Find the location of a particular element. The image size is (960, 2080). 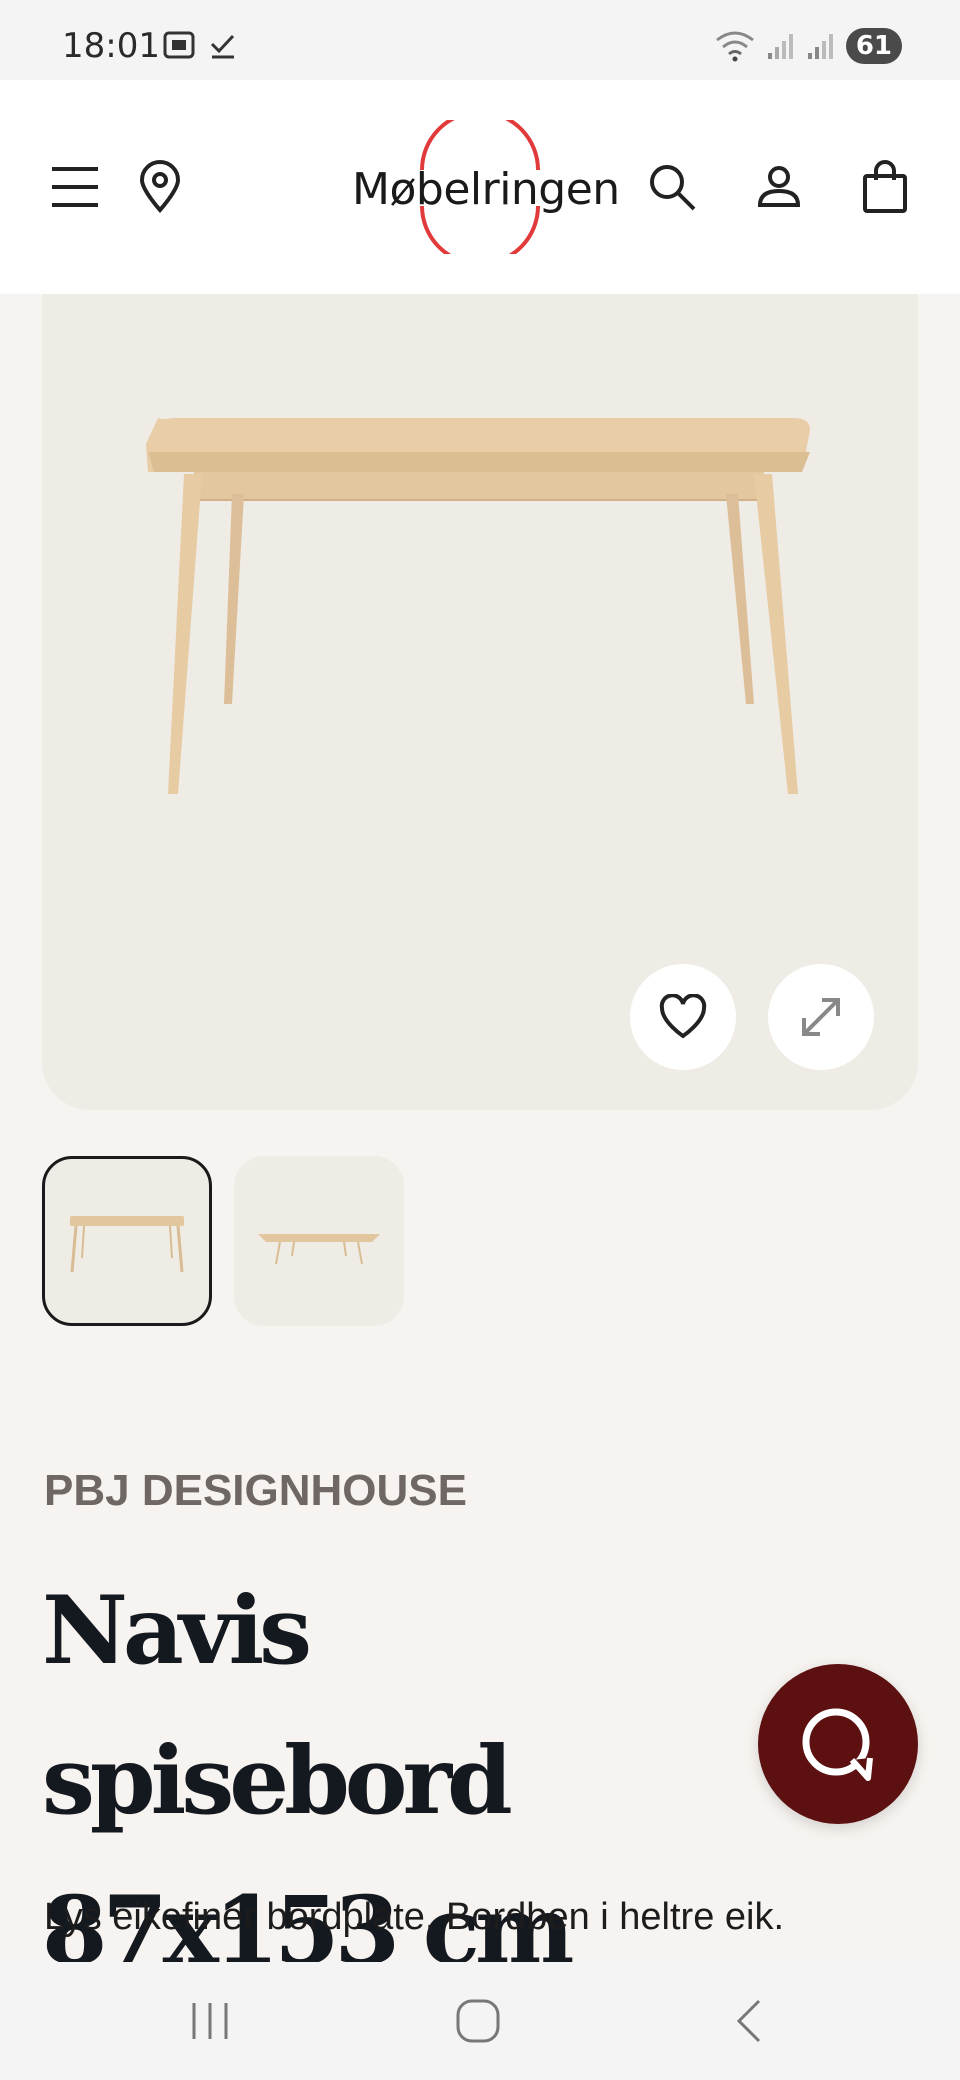

recents-icon is located at coordinates (210, 2021).